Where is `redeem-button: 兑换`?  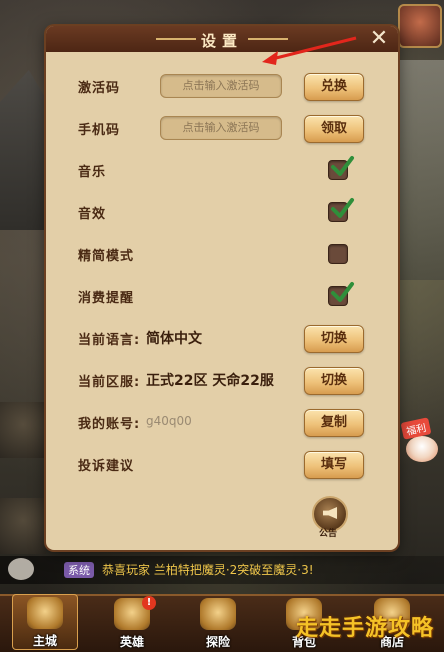 redeem-button: 兑换 is located at coordinates (334, 87).